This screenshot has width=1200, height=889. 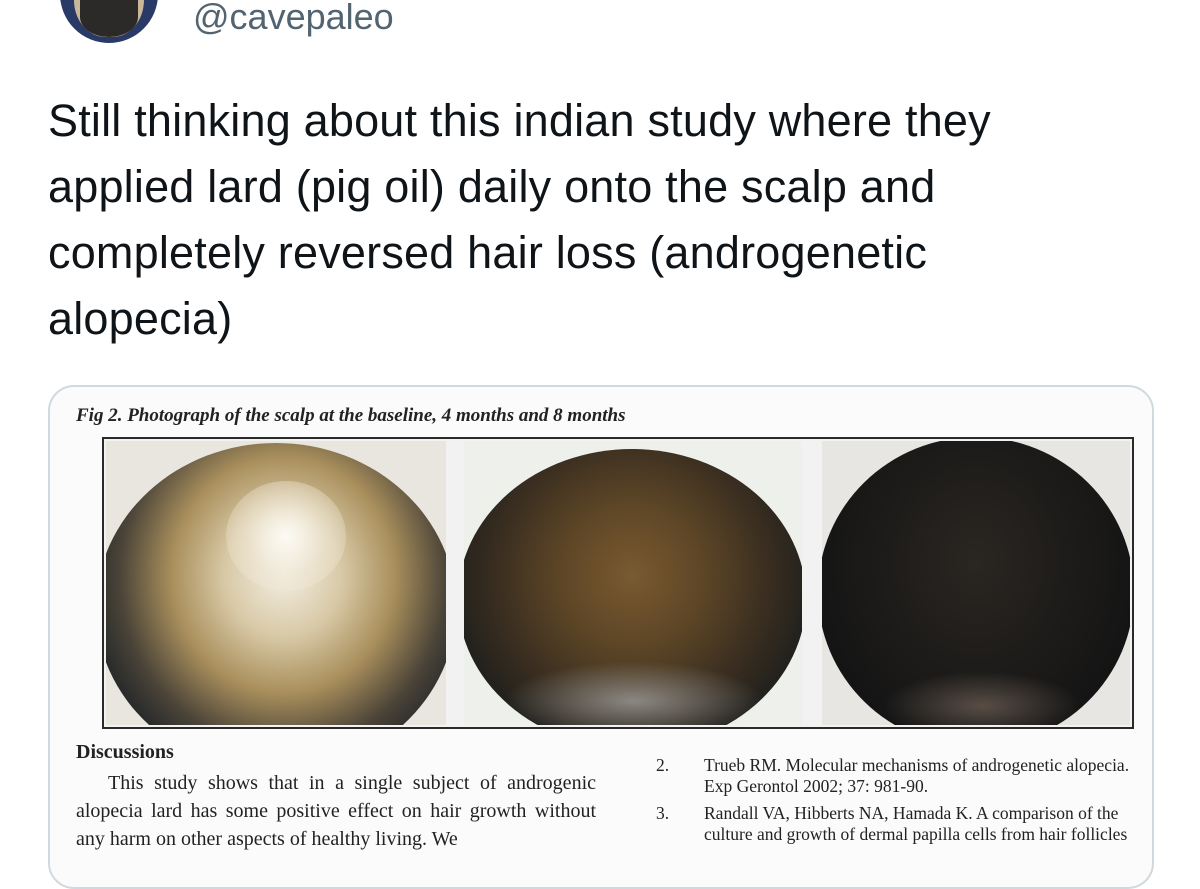 What do you see at coordinates (633, 583) in the screenshot?
I see `scalp-photo-4-months` at bounding box center [633, 583].